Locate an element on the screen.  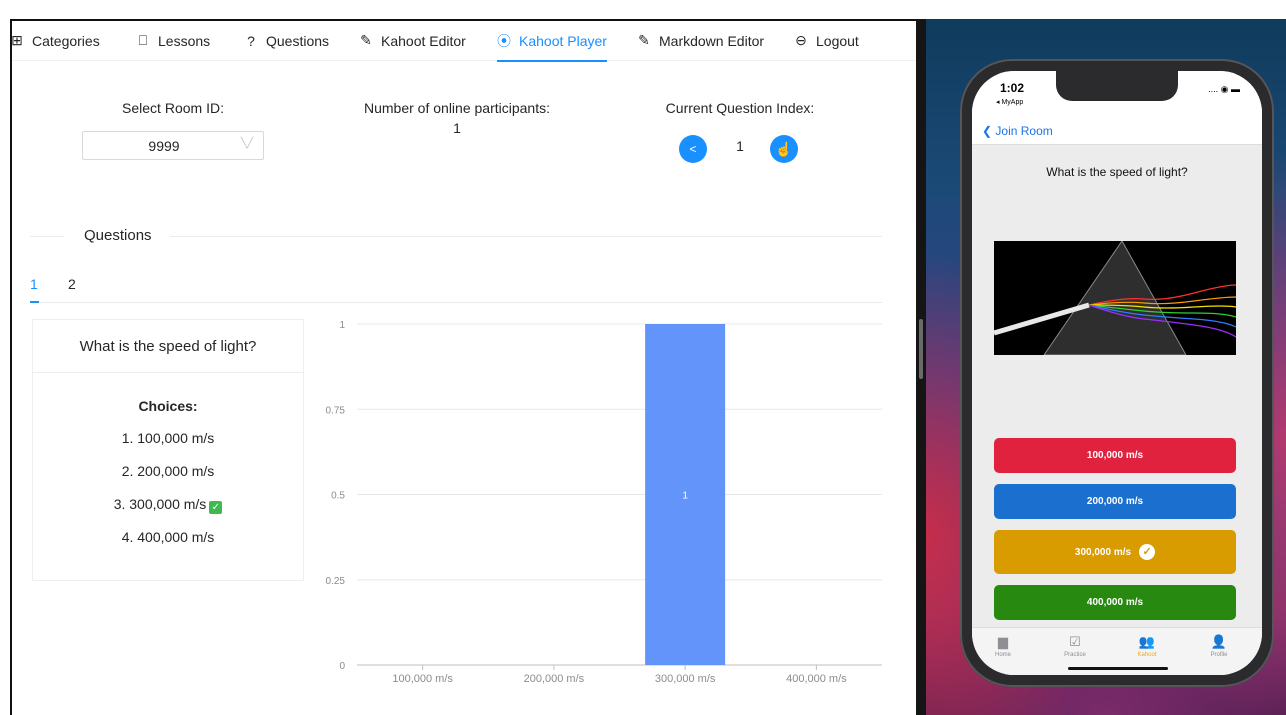
choice-item: 1. 100,000 m/s is located at coordinates (168, 438).